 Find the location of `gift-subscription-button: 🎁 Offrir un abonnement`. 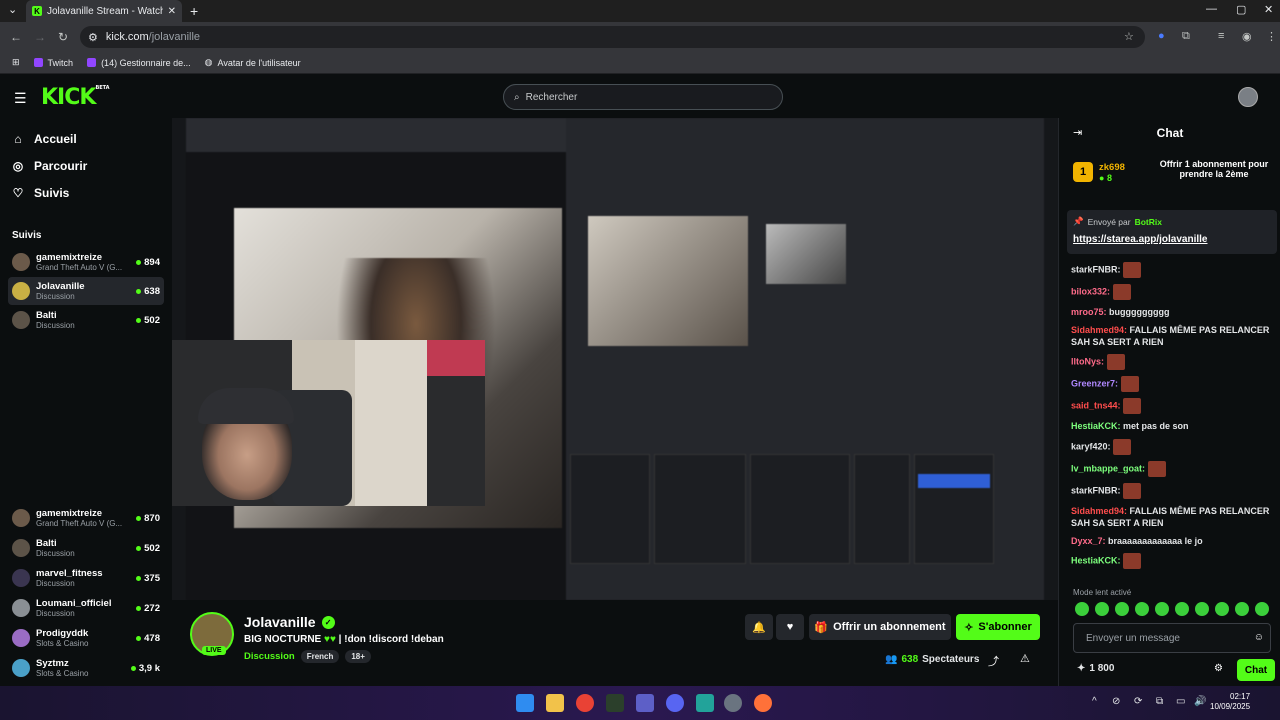

gift-subscription-button: 🎁 Offrir un abonnement is located at coordinates (880, 627).